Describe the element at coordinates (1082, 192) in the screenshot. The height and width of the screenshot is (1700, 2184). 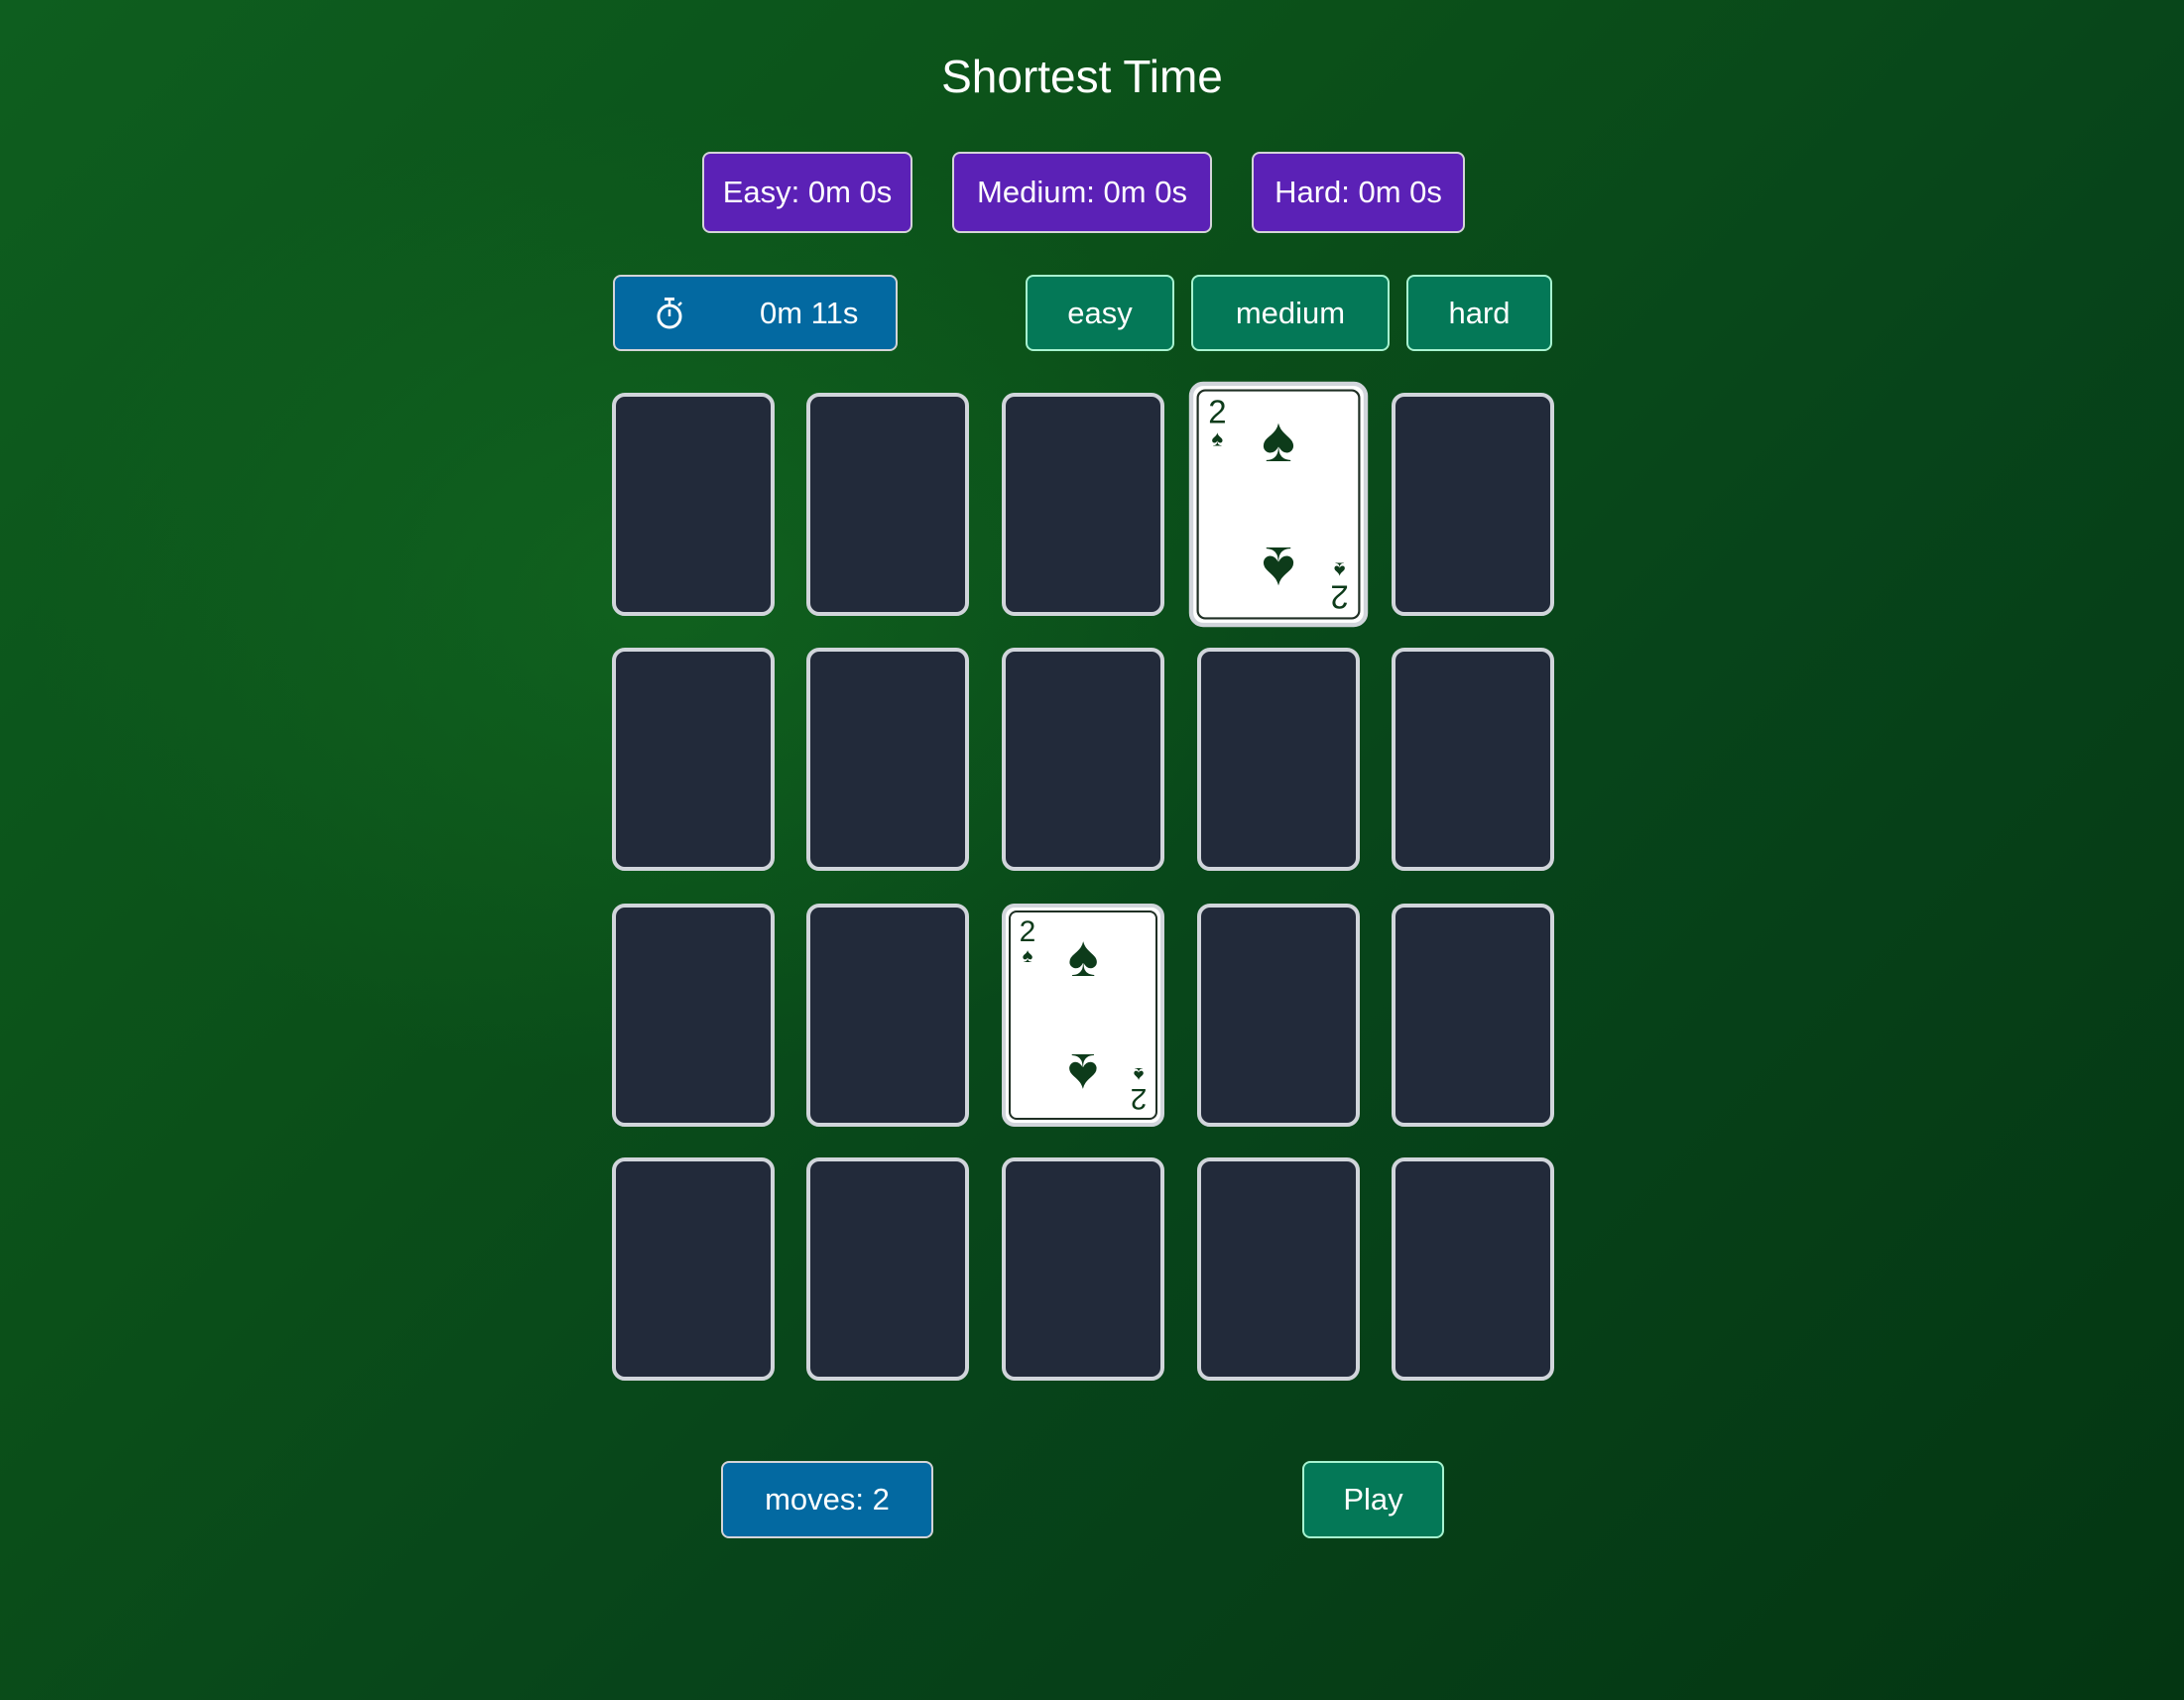
I see `record-medium: Medium: 0m 0s` at that location.